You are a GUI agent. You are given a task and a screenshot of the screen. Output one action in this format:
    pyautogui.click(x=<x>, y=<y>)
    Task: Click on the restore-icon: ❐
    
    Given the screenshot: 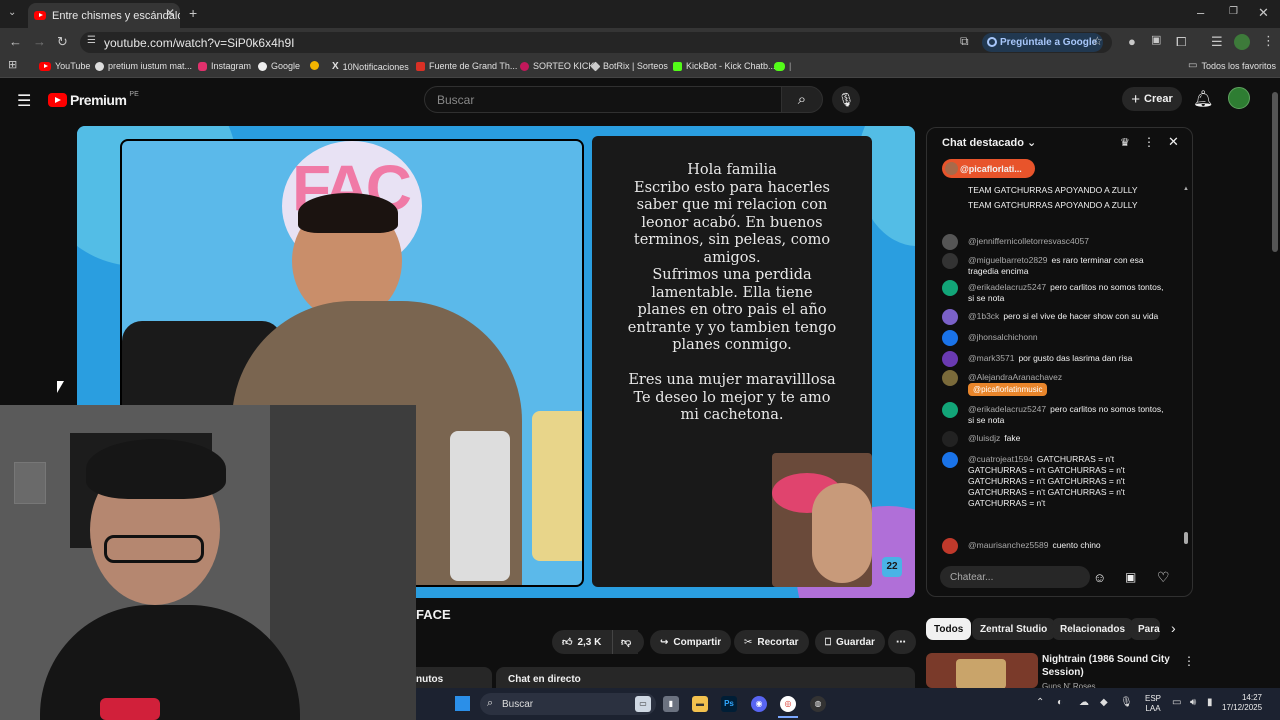 What is the action you would take?
    pyautogui.click(x=1233, y=12)
    